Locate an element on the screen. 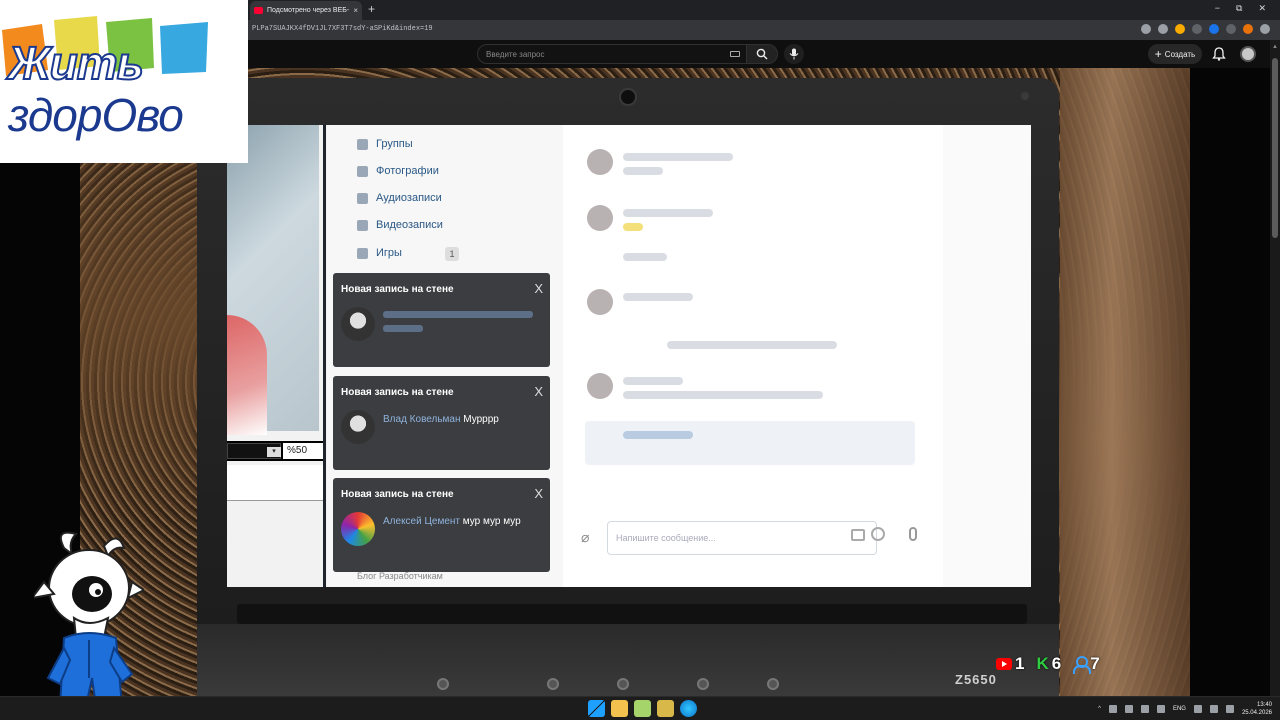  vk-menu-label: Группы is located at coordinates (394, 144).